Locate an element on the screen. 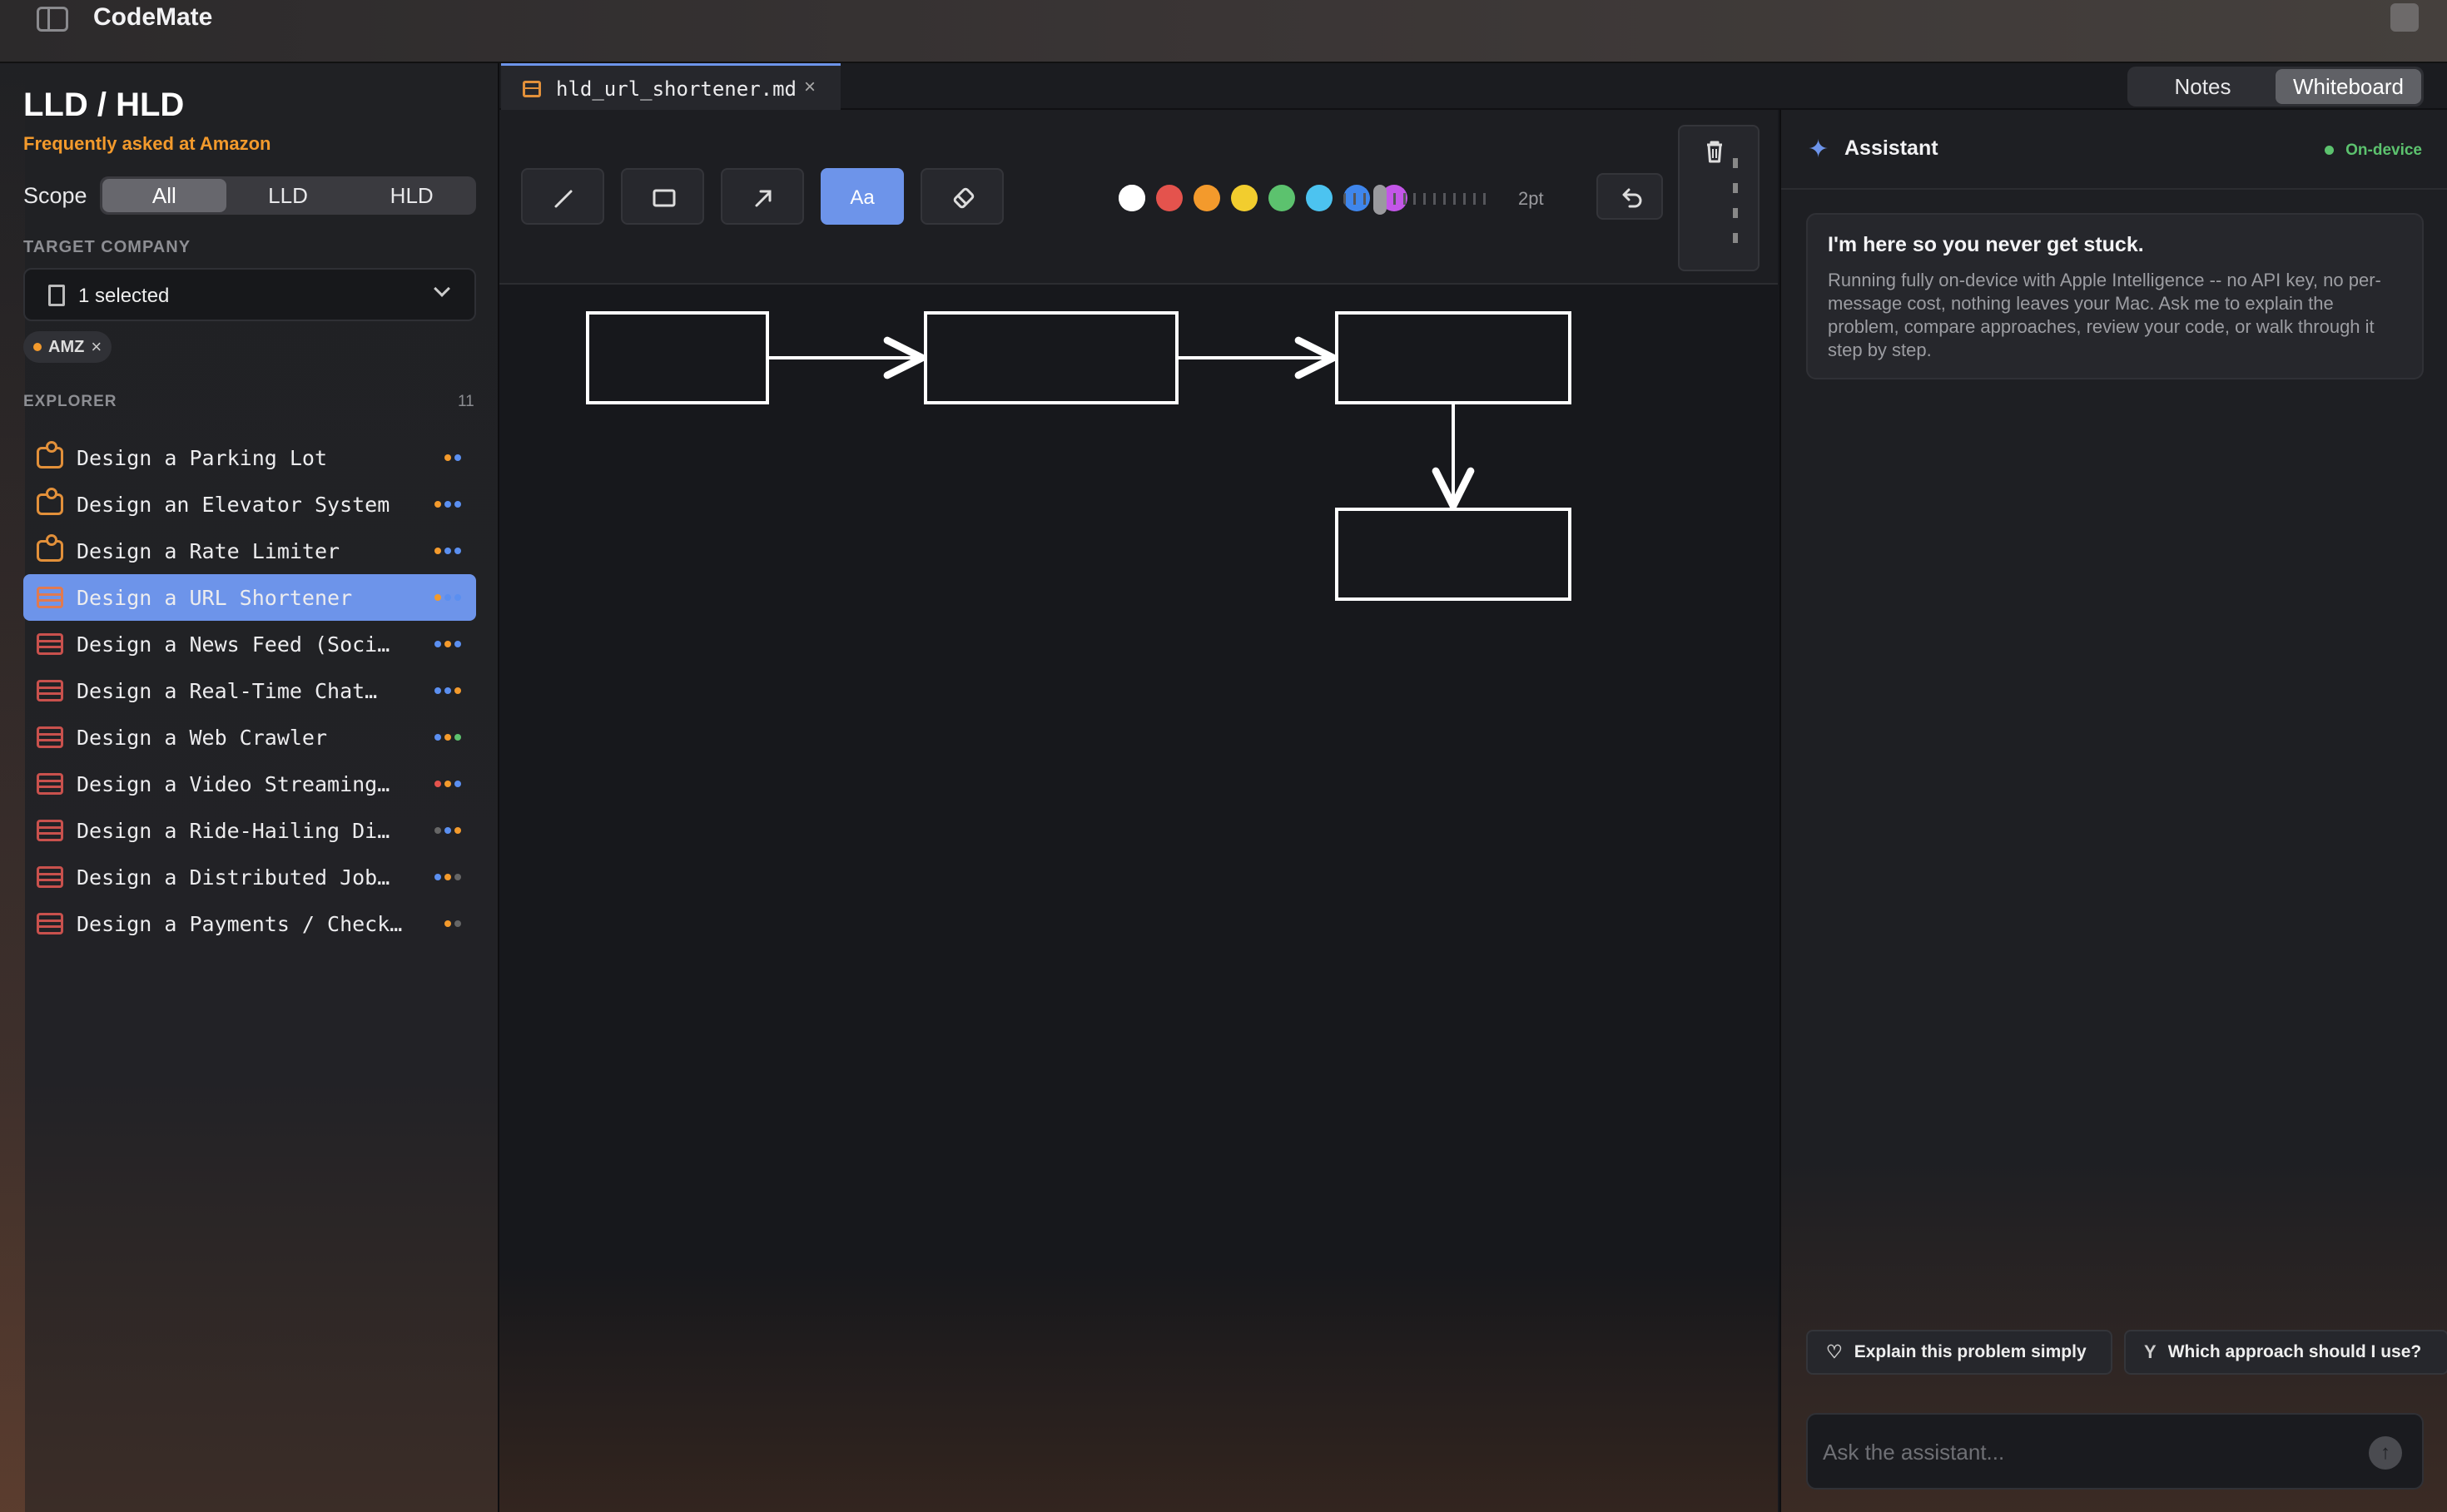 This screenshot has width=2447, height=1512. undo-button is located at coordinates (1629, 196).